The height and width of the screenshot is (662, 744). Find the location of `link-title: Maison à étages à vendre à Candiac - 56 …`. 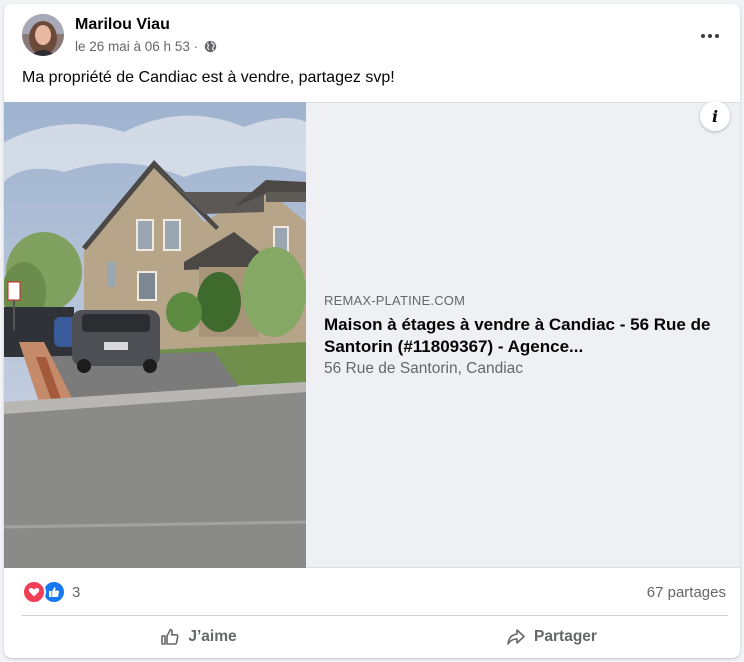

link-title: Maison à étages à vendre à Candiac - 56 … is located at coordinates (524, 336).